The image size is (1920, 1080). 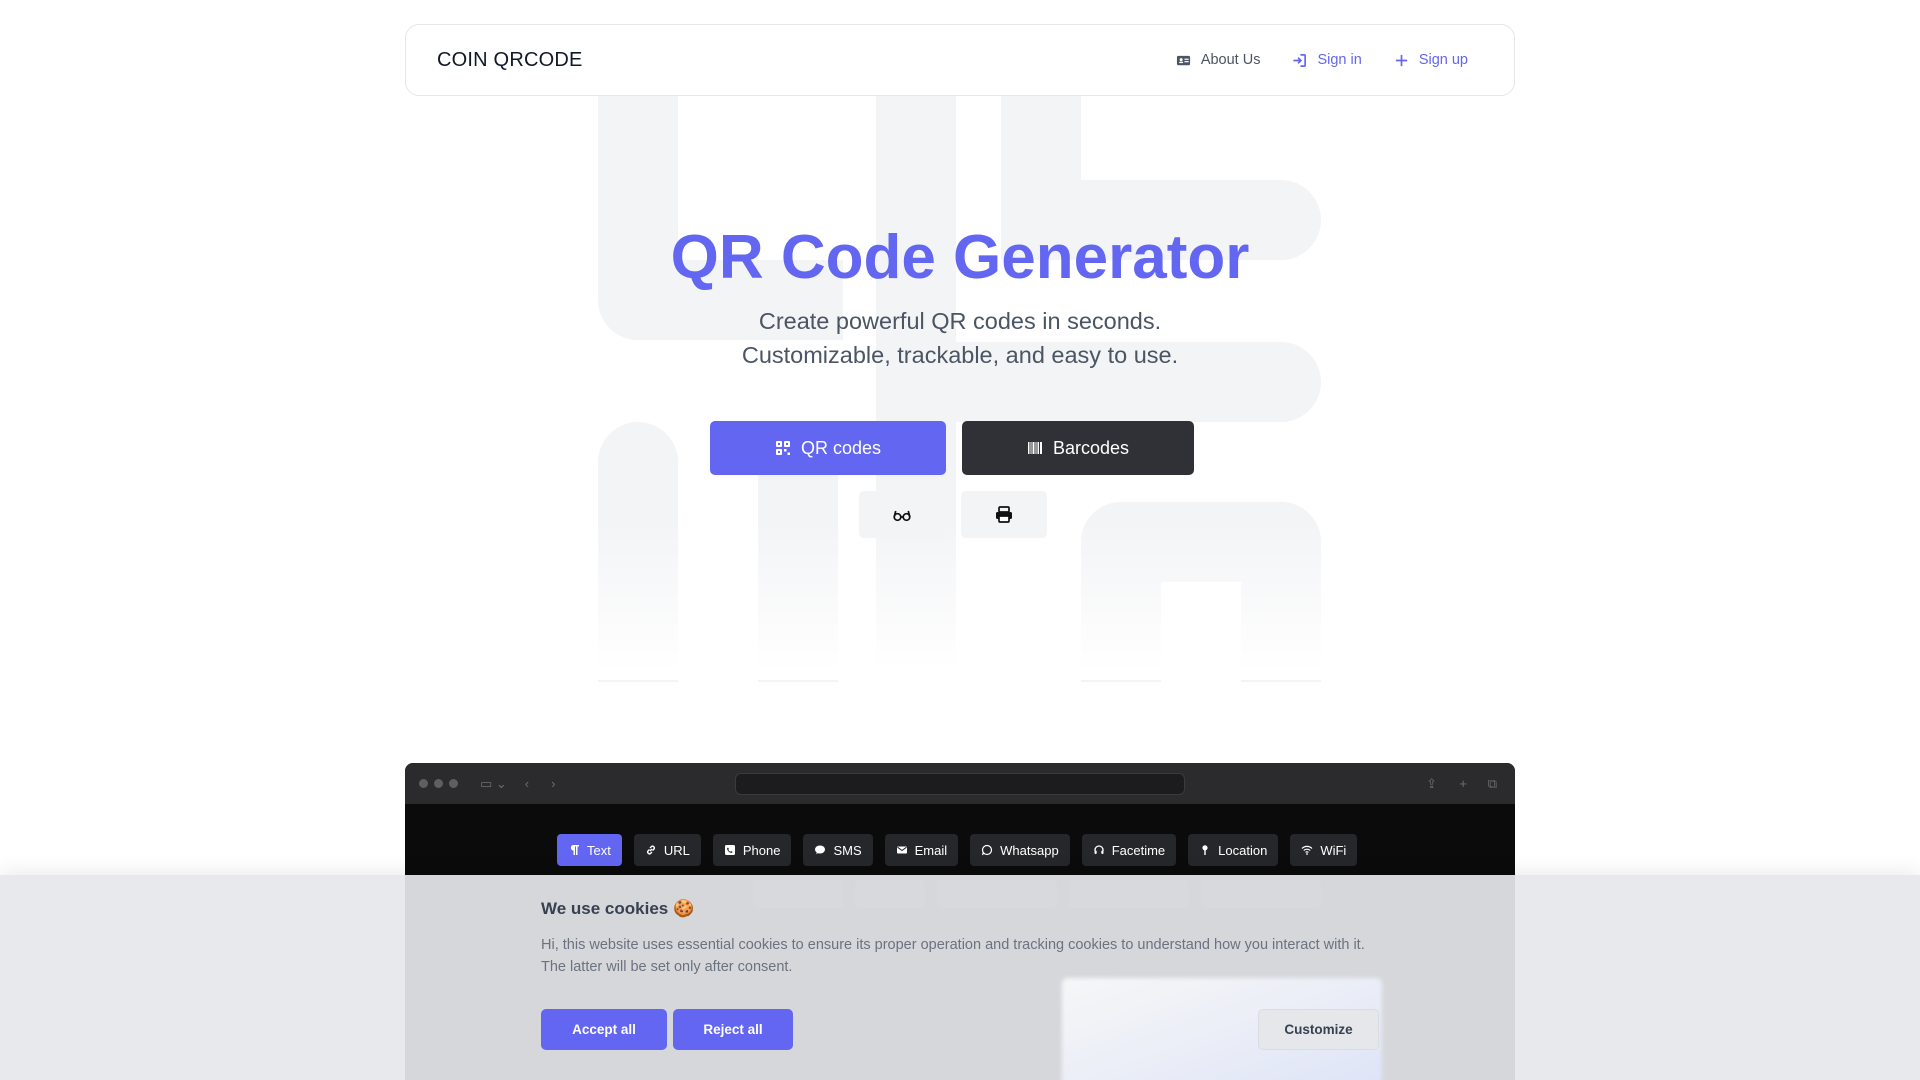 What do you see at coordinates (901, 850) in the screenshot?
I see `email-icon` at bounding box center [901, 850].